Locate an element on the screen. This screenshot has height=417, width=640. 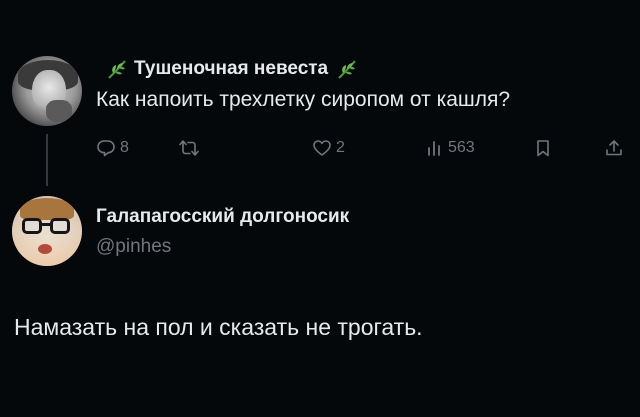
glasses-lens-right is located at coordinates (60, 226).